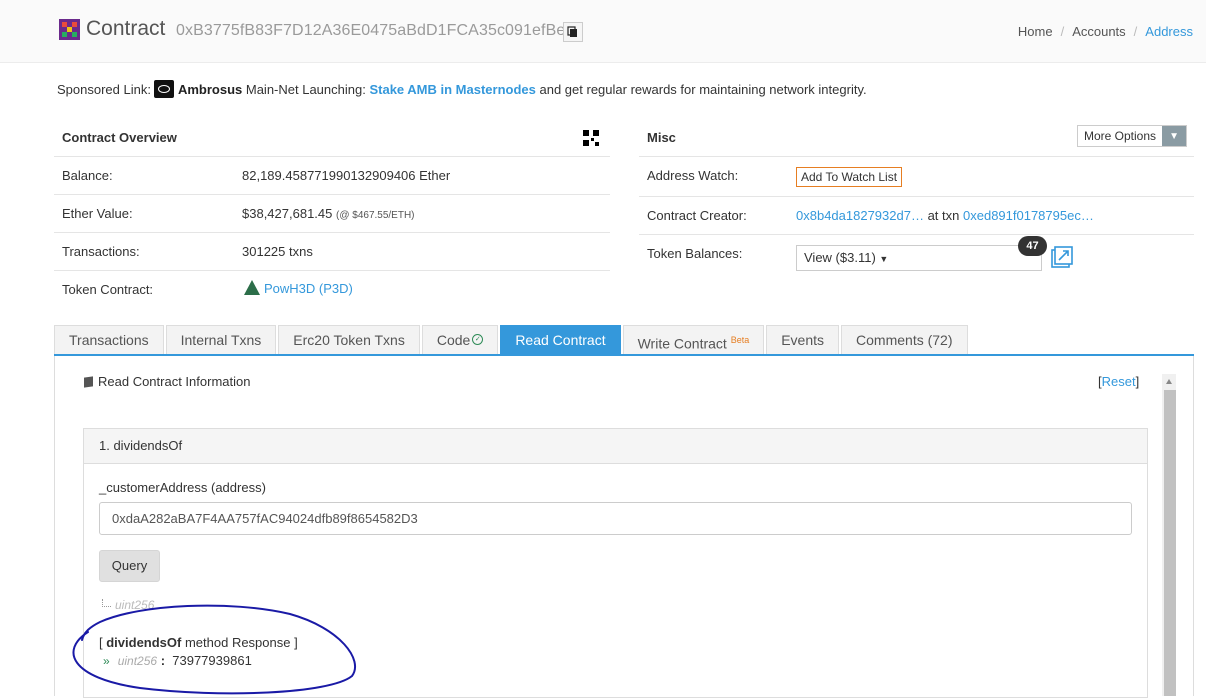 This screenshot has width=1206, height=698. What do you see at coordinates (109, 339) in the screenshot?
I see `tab-transactions: Transactions` at bounding box center [109, 339].